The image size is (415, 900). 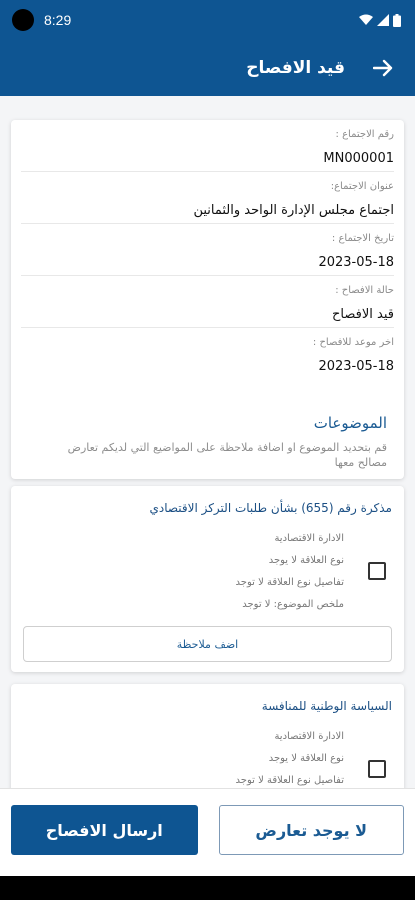 I want to click on camera-cutout, so click(x=23, y=20).